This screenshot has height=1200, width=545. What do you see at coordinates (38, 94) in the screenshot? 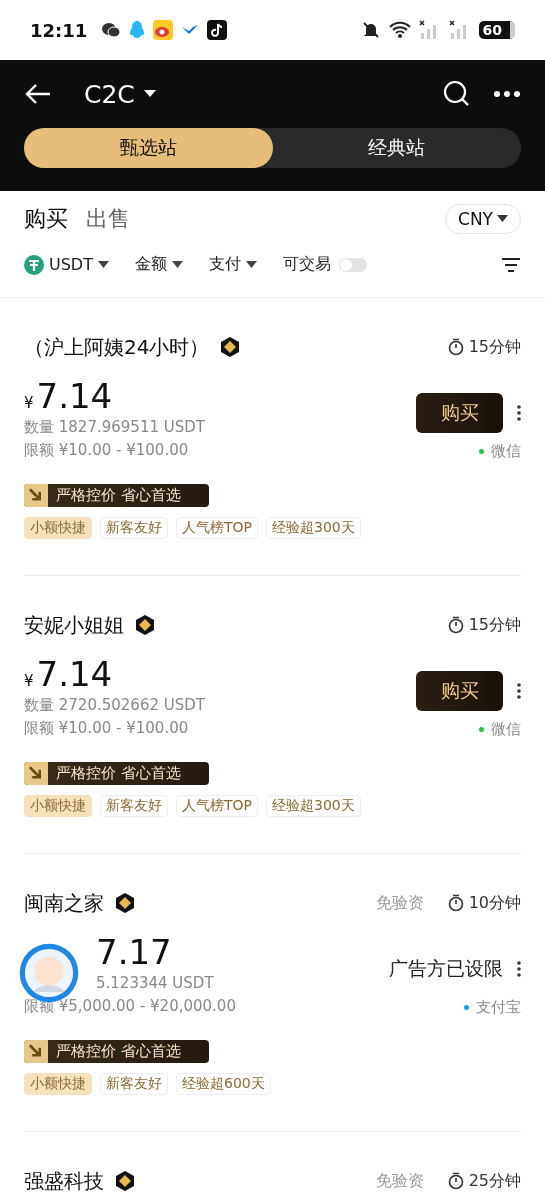
I see `back-arrow-icon` at bounding box center [38, 94].